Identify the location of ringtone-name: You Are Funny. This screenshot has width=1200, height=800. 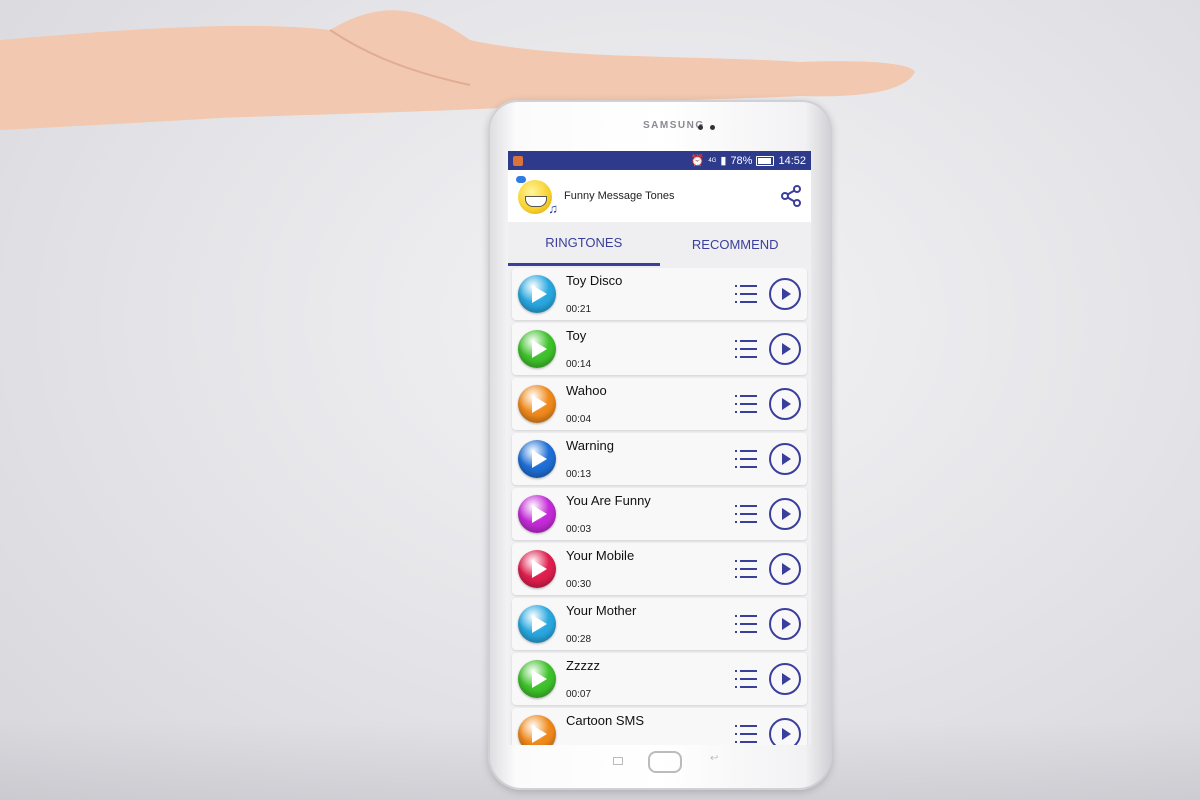
(608, 500).